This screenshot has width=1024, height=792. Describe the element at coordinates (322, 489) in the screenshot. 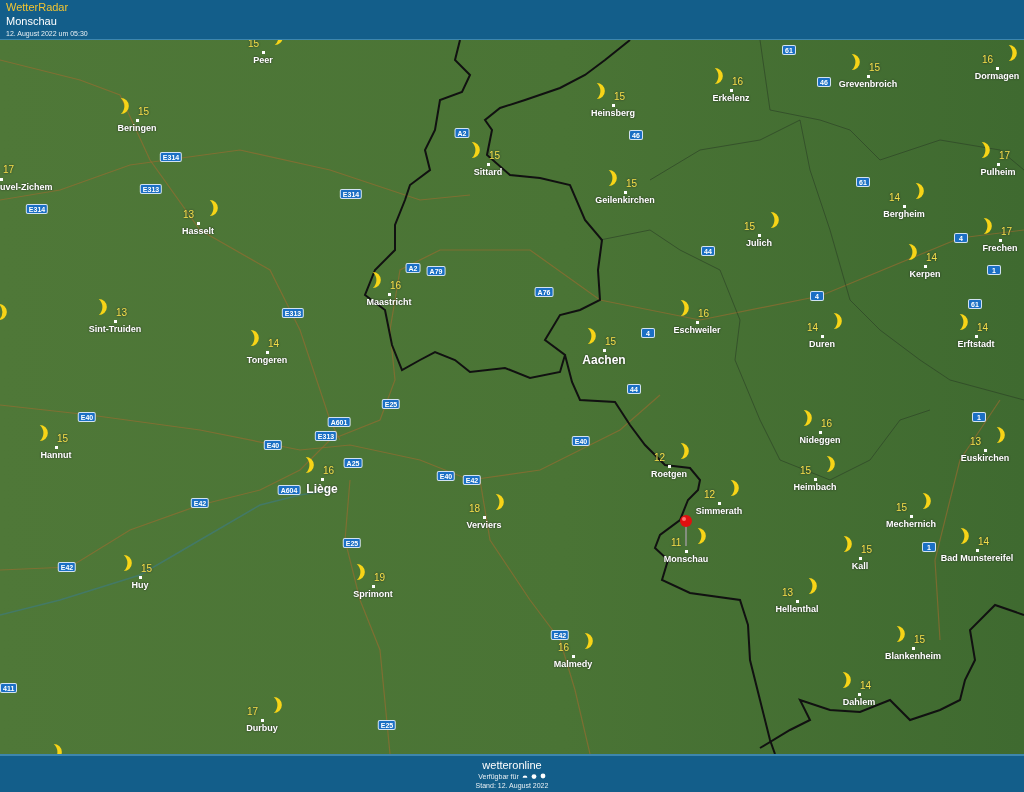

I see `city-name: Liège` at that location.